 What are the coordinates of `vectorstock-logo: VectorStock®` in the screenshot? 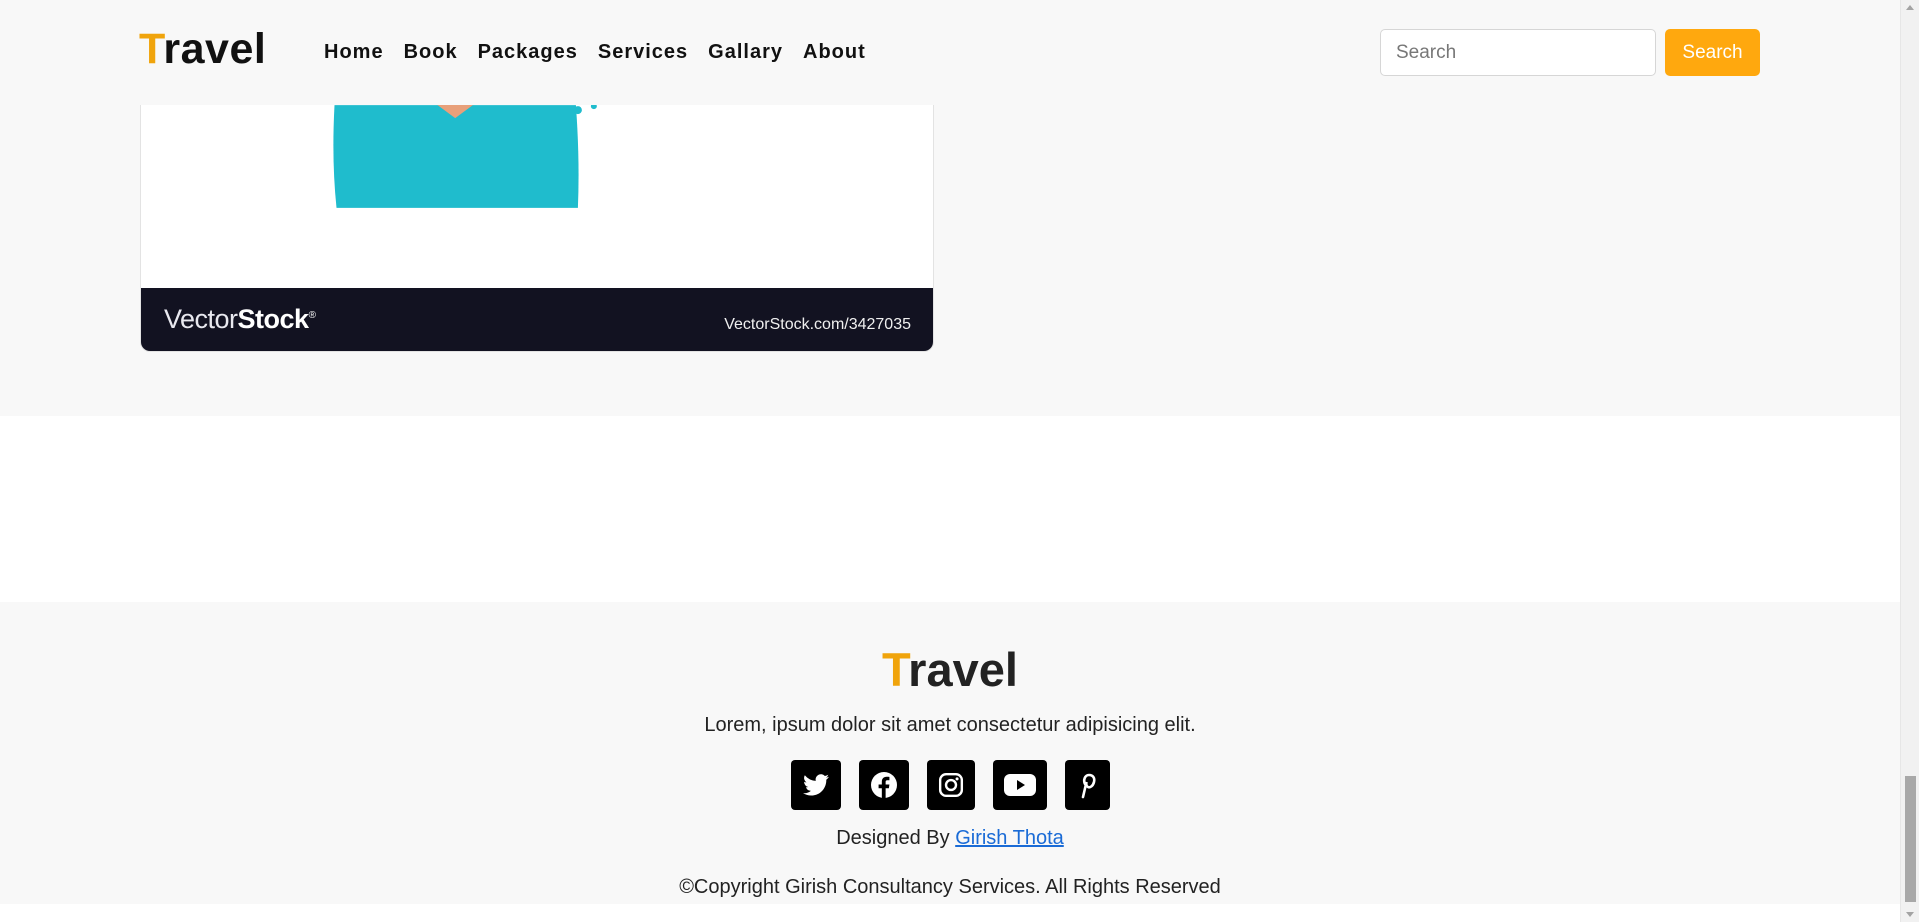 It's located at (240, 319).